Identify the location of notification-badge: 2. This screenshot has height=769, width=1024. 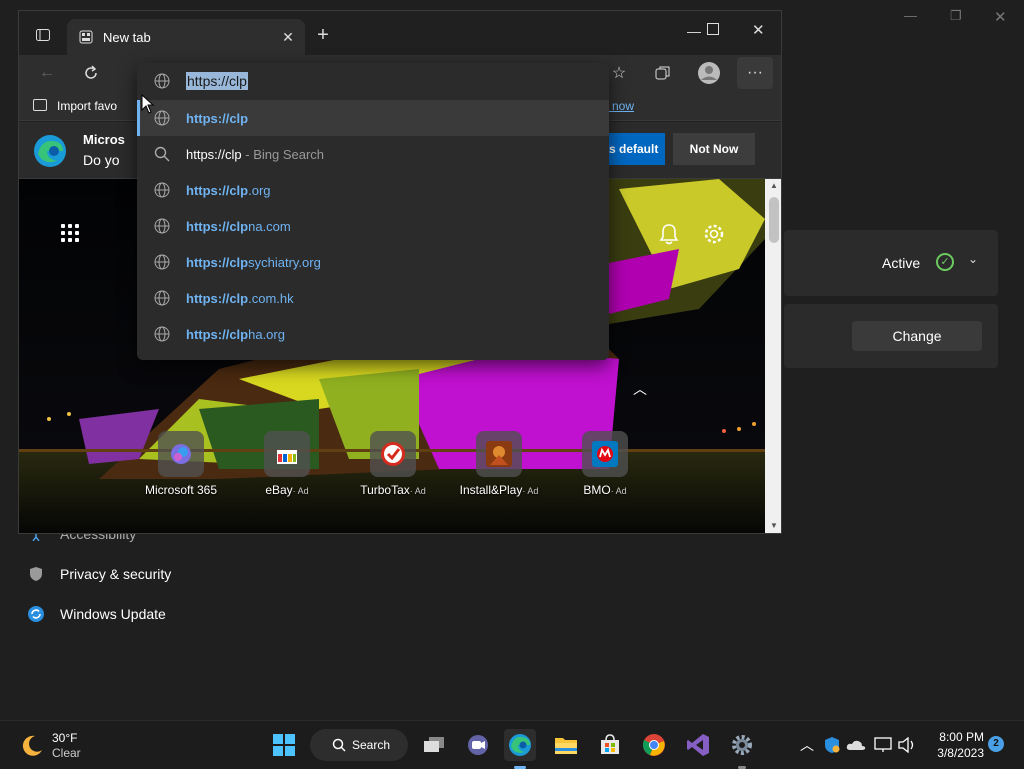
(996, 744).